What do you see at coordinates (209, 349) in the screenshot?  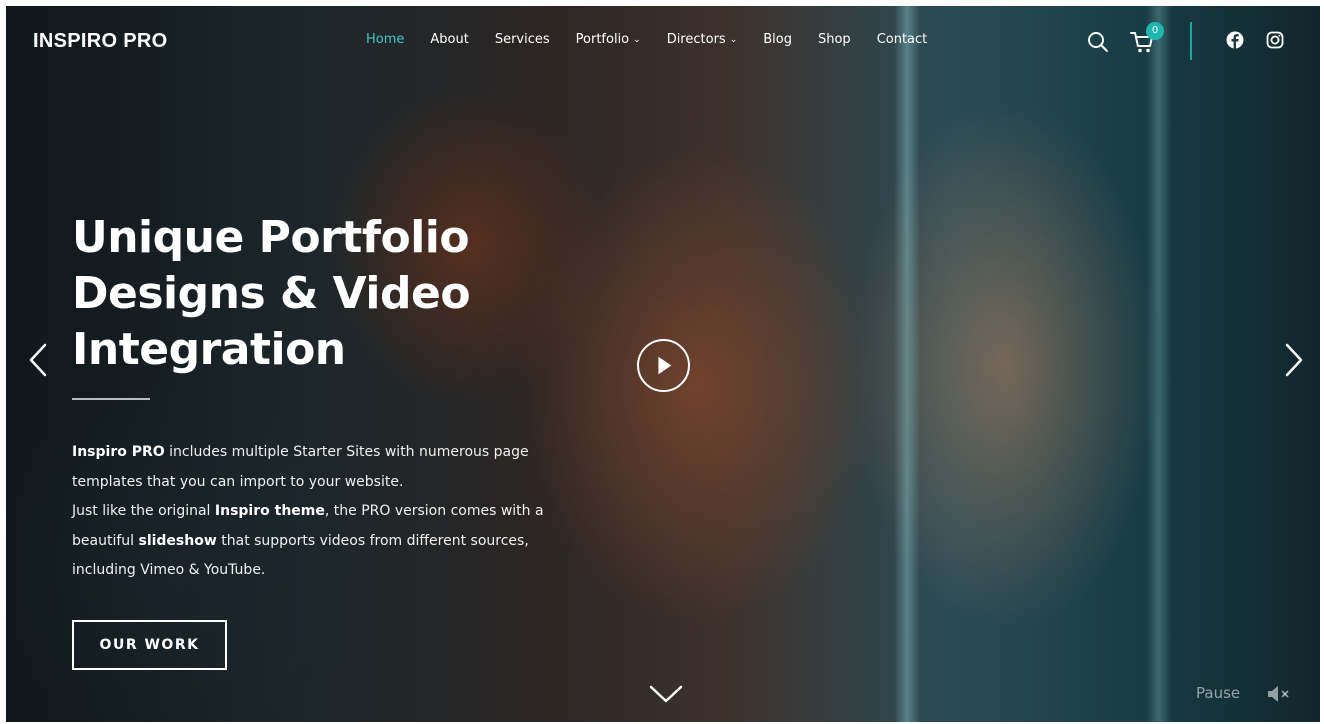 I see `hero-headline-line: Integration` at bounding box center [209, 349].